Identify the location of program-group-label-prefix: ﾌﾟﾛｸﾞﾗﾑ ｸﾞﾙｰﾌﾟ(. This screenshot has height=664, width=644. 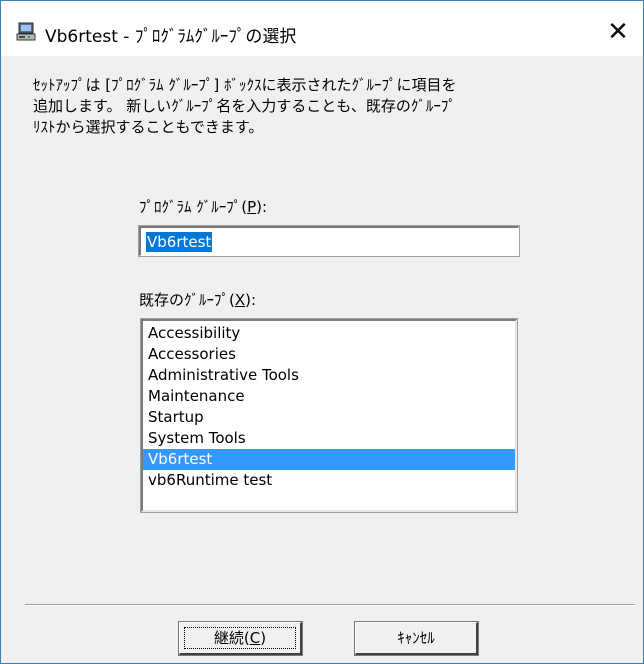
(193, 207).